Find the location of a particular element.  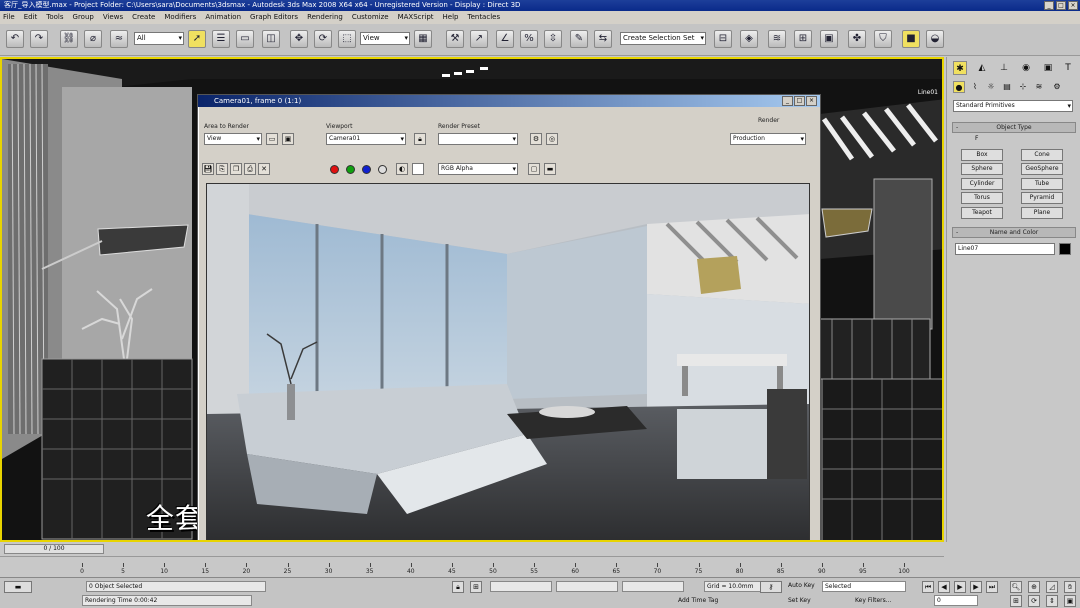

lock-viewport-icon: 🔒︎ is located at coordinates (420, 139).